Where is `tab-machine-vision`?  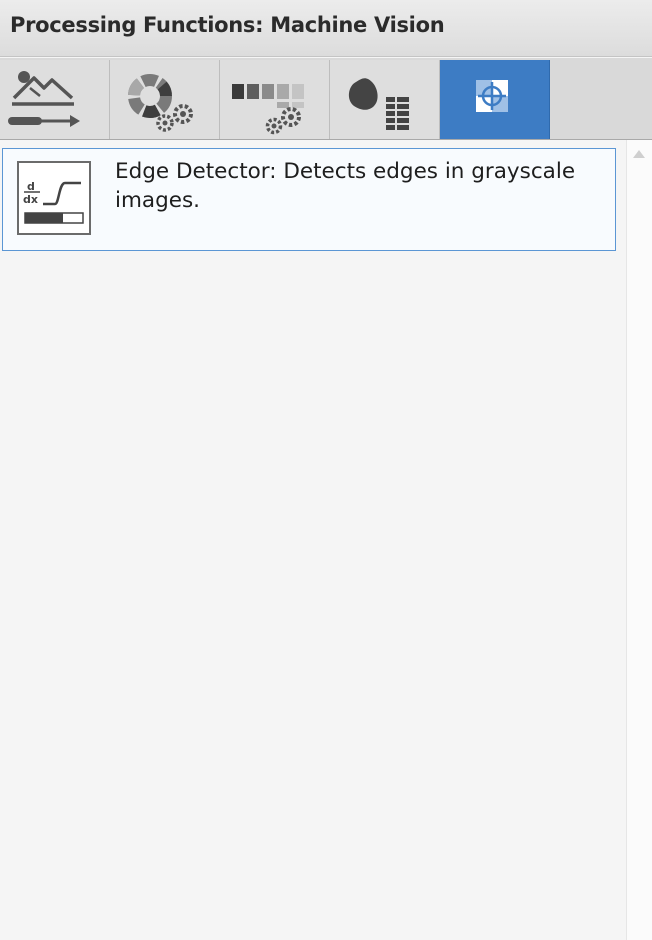
tab-machine-vision is located at coordinates (495, 99).